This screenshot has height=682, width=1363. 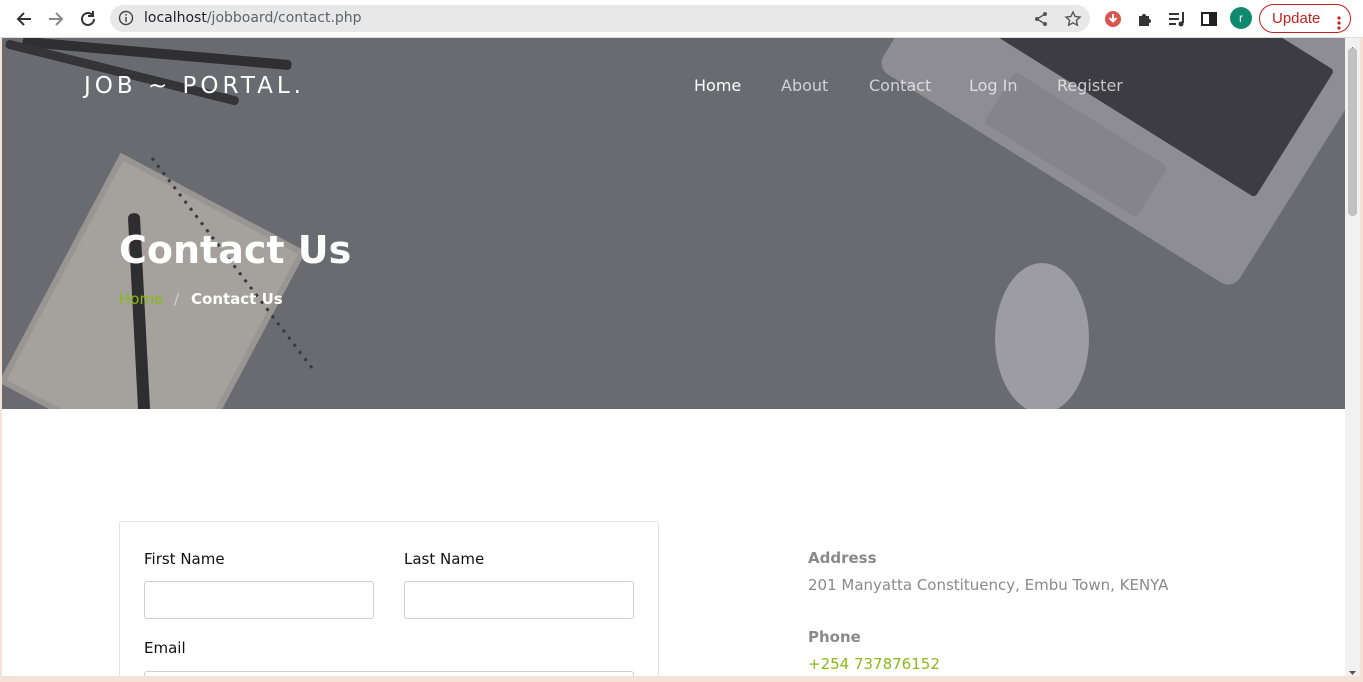 I want to click on back-arrow-icon, so click(x=24, y=19).